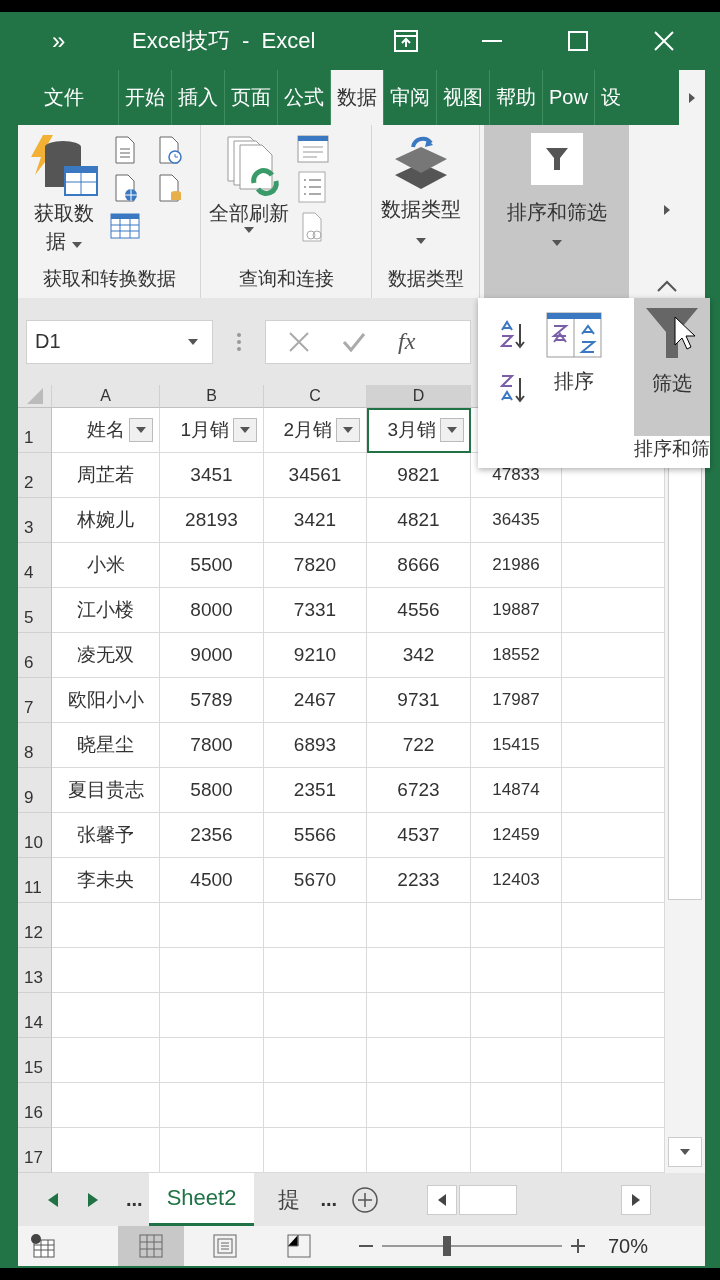  I want to click on table-cell: 5500, so click(212, 565).